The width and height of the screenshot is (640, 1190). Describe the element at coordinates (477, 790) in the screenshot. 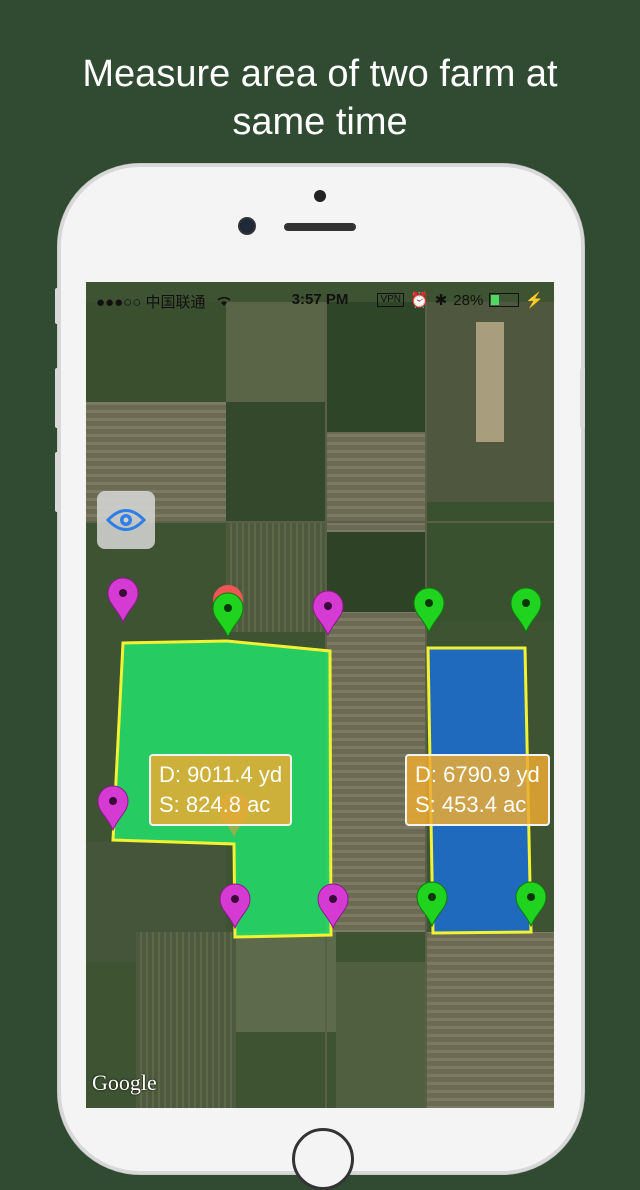

I see `field-2-measurement-label: D: 6790.9 yd S: 453.4 ac` at that location.